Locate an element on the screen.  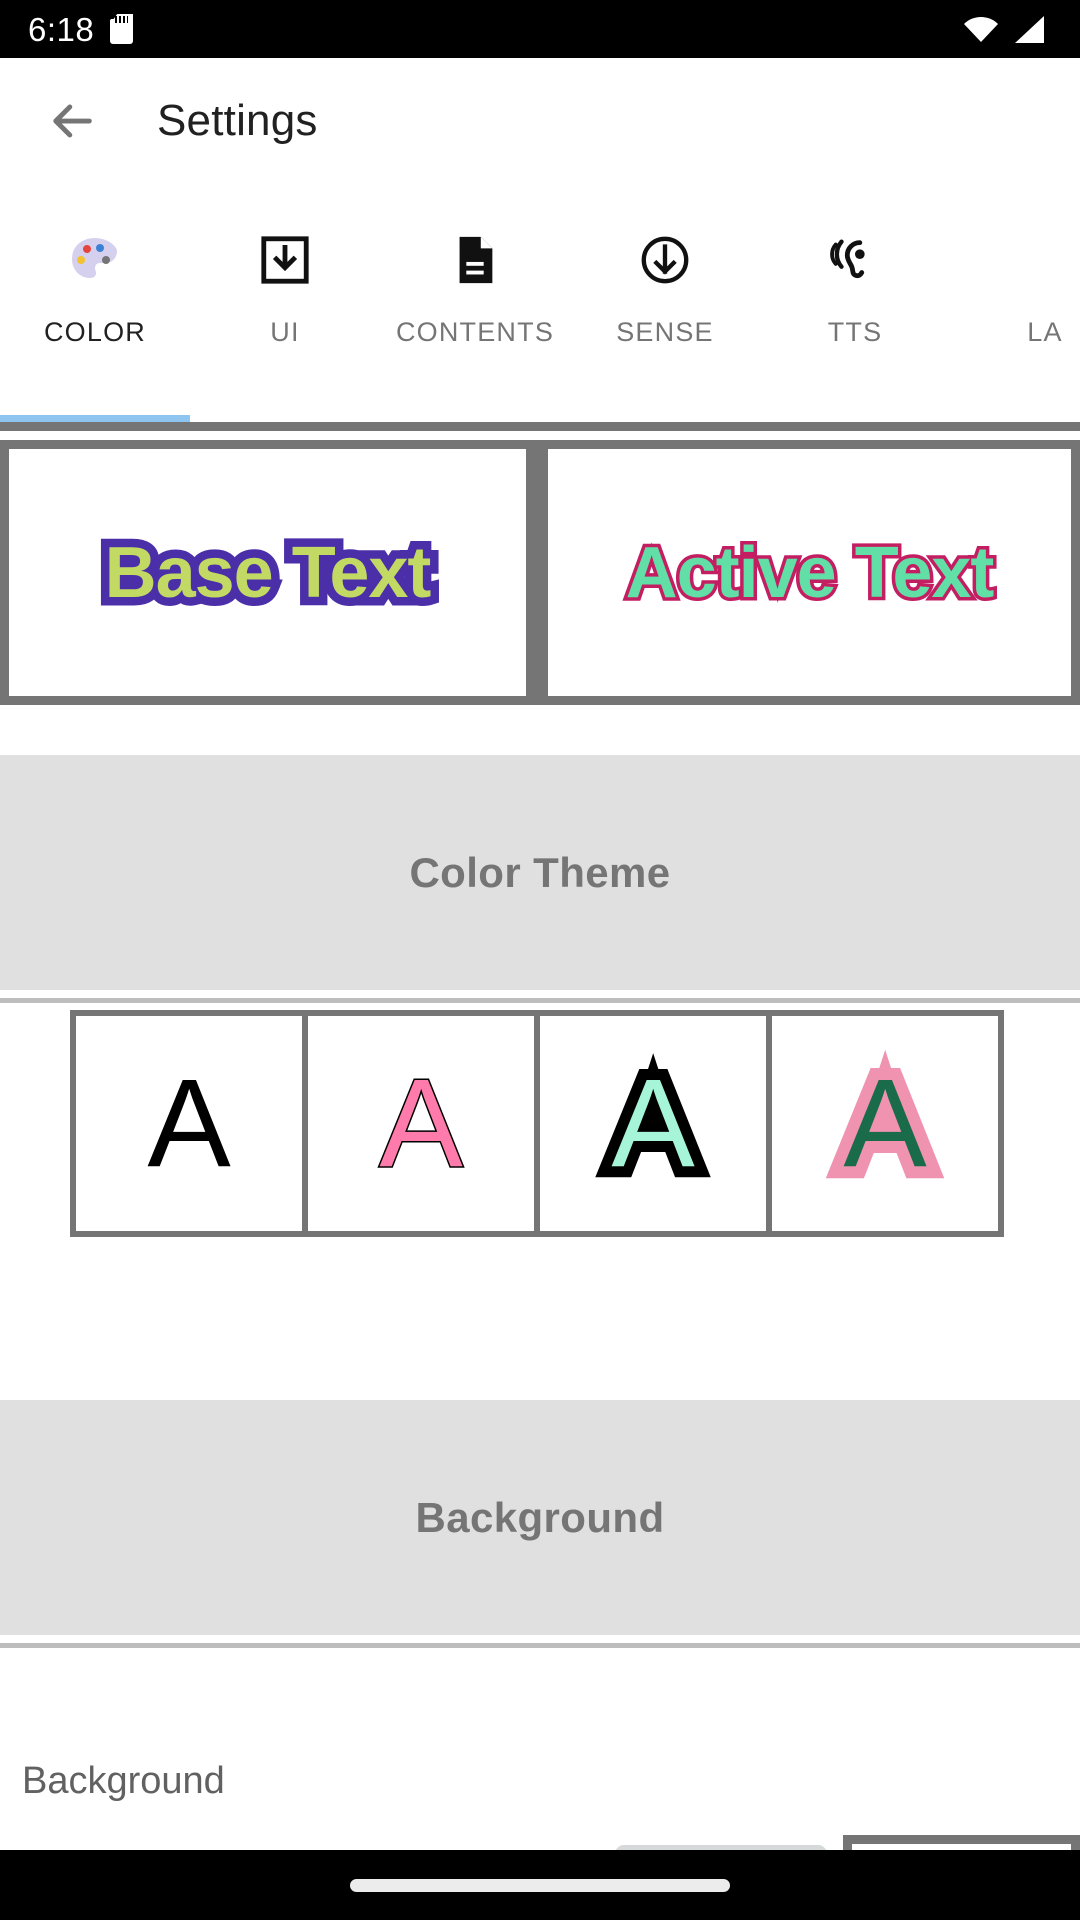
tab-label: CONTENTS is located at coordinates (475, 332).